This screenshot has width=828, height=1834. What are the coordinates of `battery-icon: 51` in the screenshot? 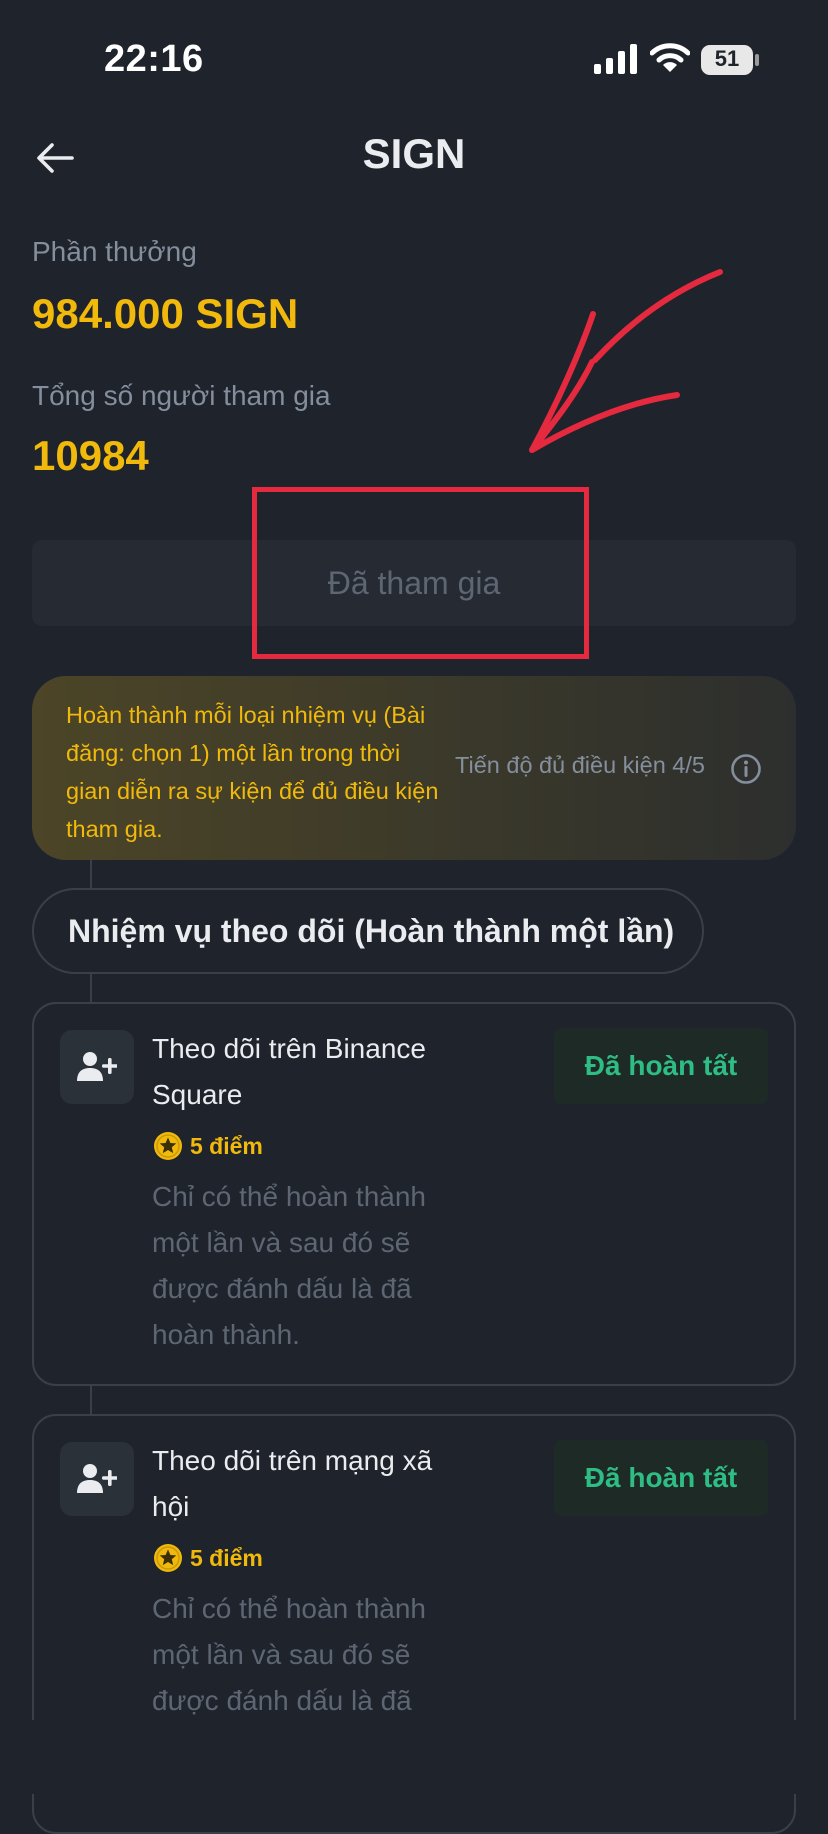 It's located at (730, 60).